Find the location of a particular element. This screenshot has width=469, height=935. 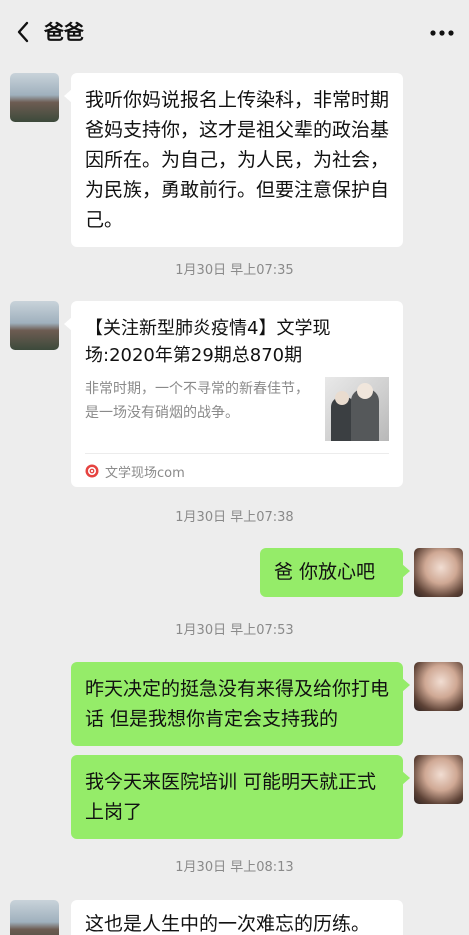

back-button is located at coordinates (23, 32).